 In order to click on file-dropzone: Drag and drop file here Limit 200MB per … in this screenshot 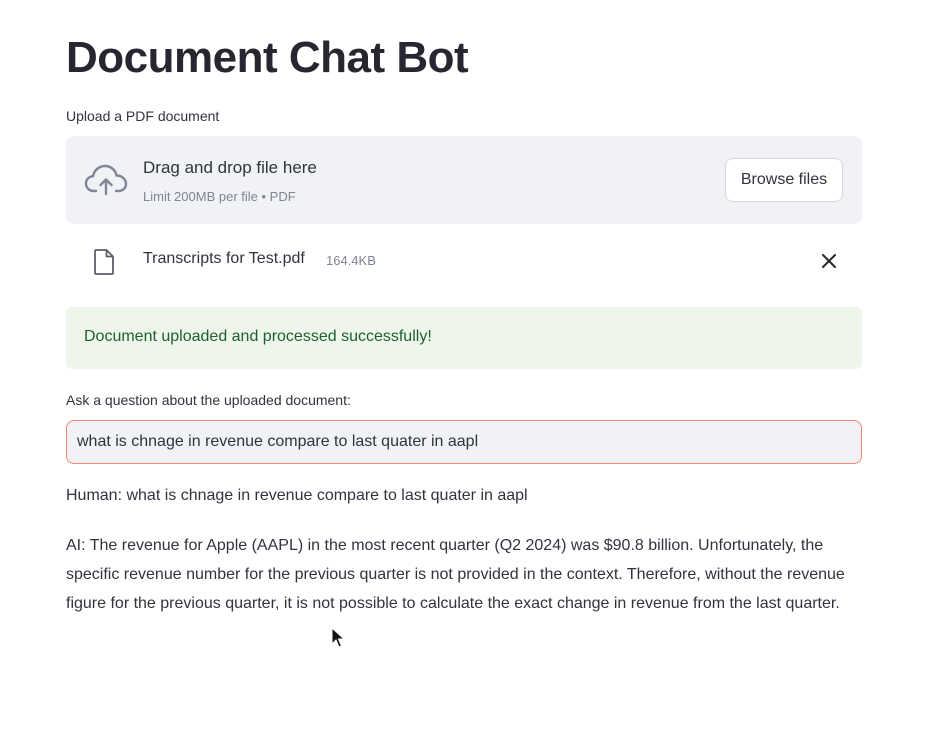, I will do `click(464, 180)`.